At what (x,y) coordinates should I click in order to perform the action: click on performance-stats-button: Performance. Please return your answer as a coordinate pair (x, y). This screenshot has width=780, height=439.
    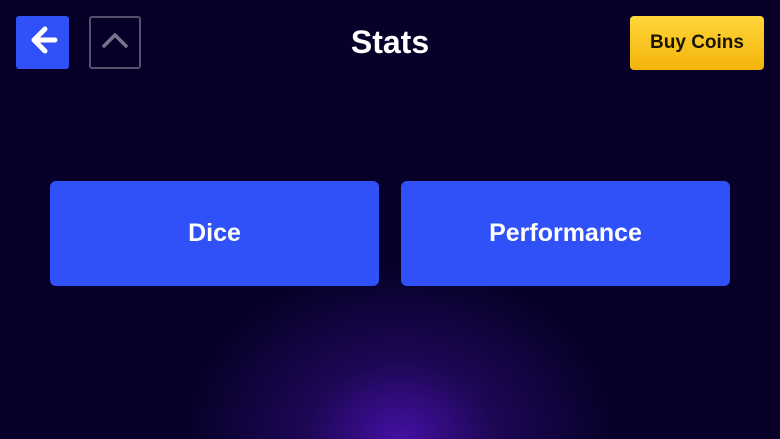
    Looking at the image, I should click on (565, 233).